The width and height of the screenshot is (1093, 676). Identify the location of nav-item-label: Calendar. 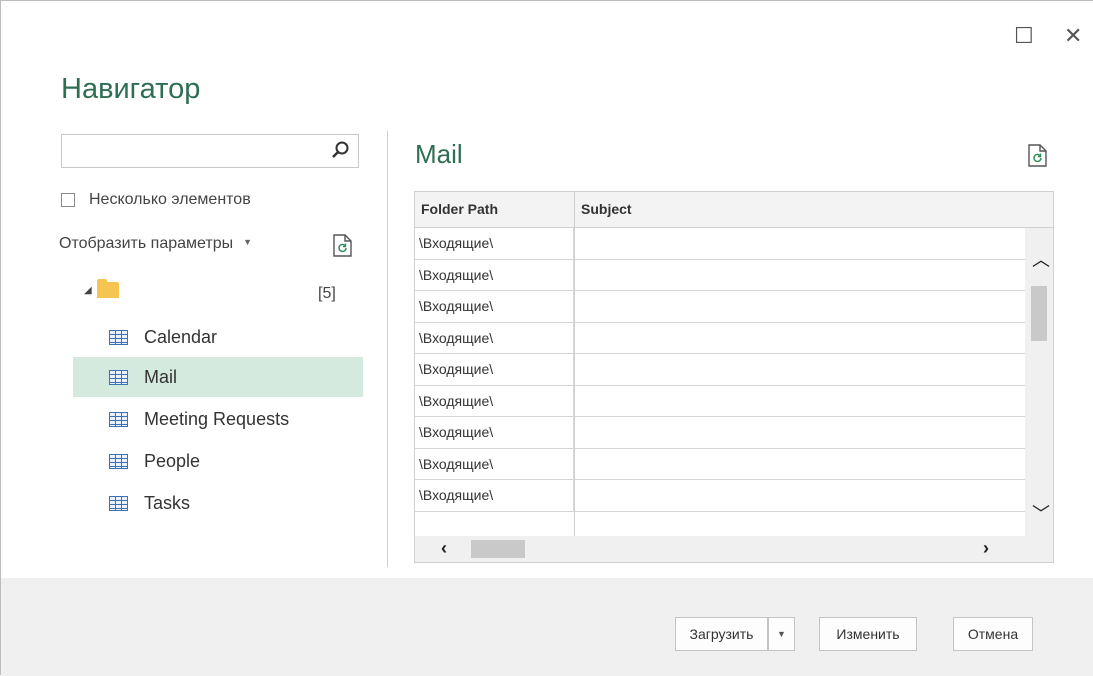
(181, 336).